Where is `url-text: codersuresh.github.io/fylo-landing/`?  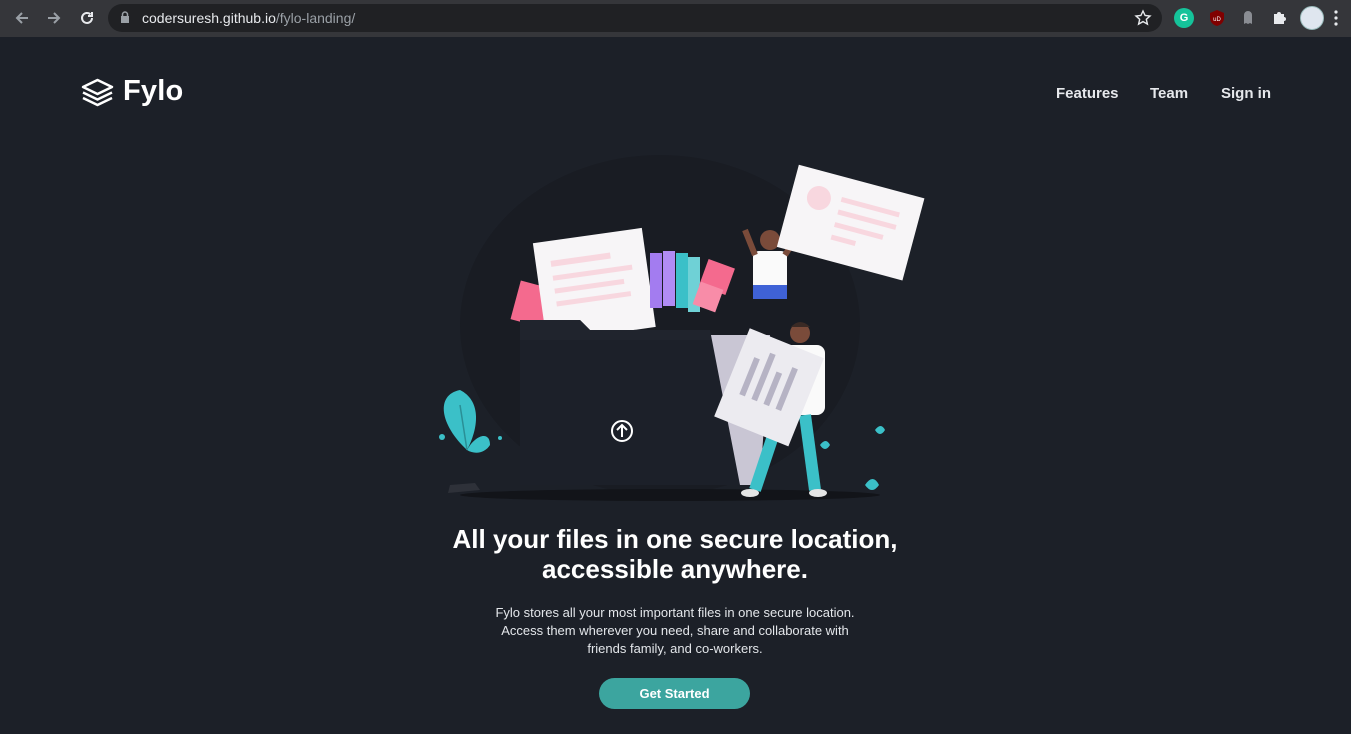
url-text: codersuresh.github.io/fylo-landing/ is located at coordinates (248, 18).